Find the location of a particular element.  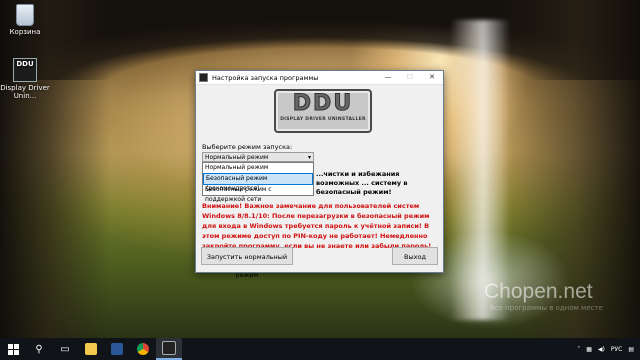

mode-combobox-value: Нормальный режим is located at coordinates (237, 157).